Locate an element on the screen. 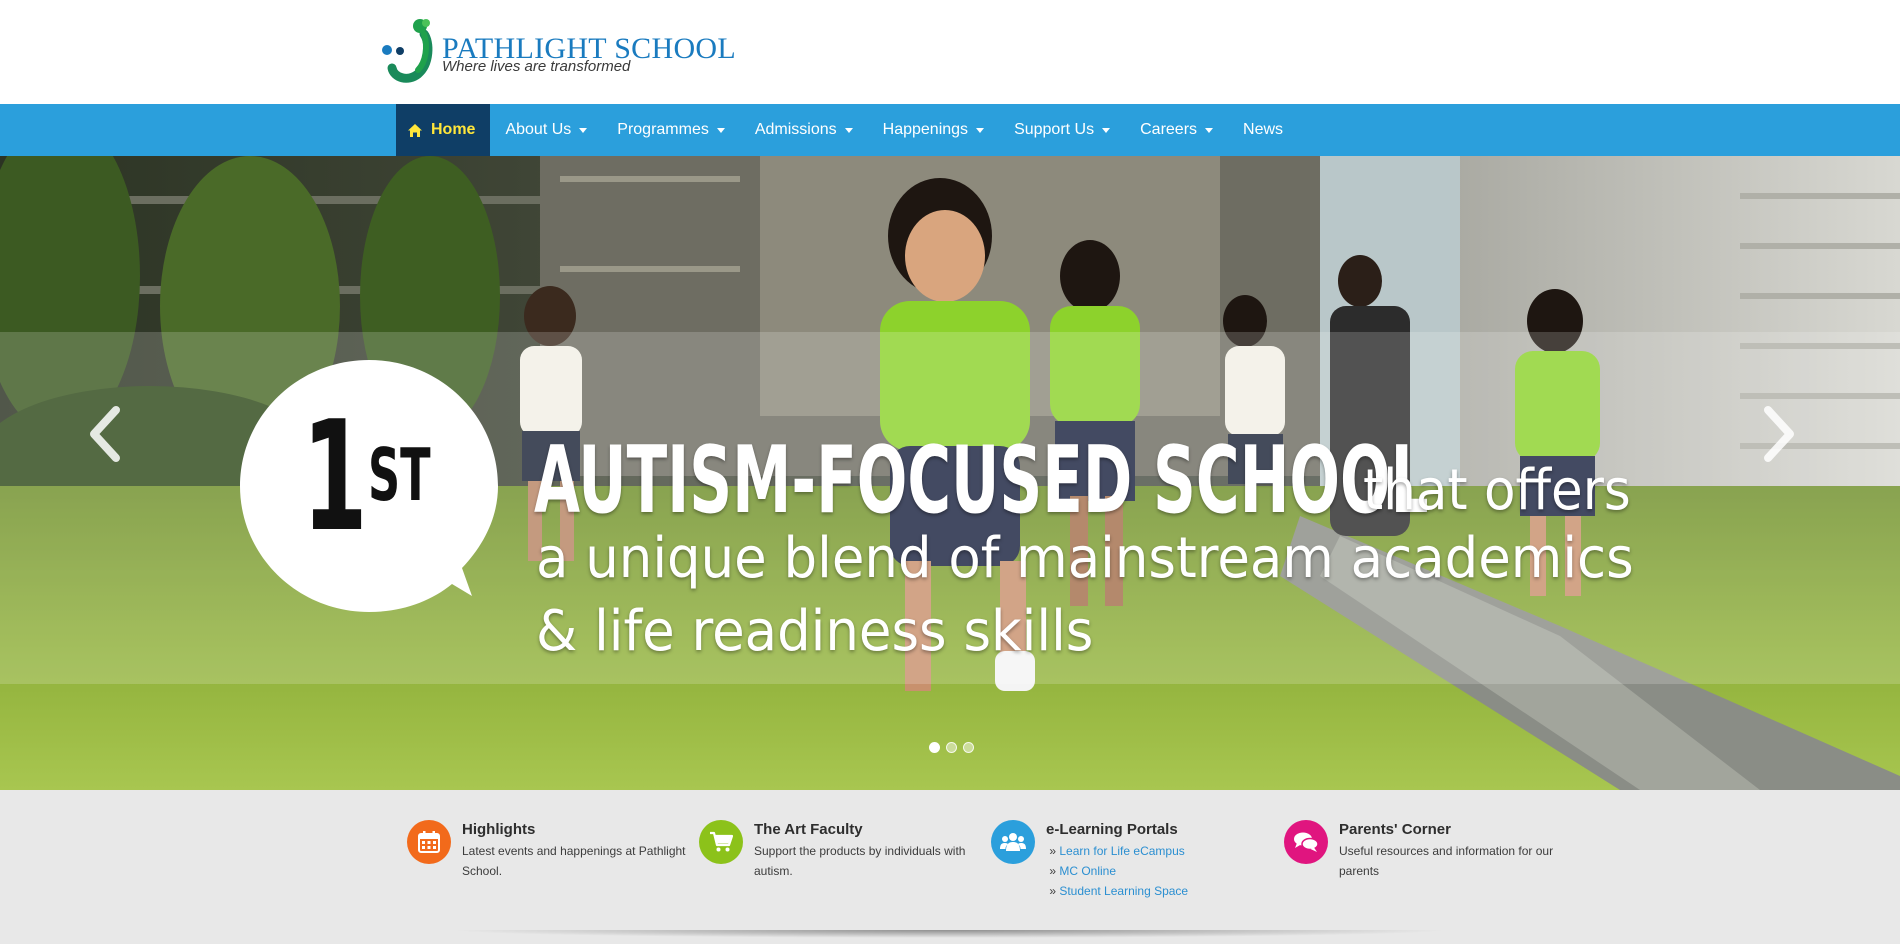 The image size is (1900, 944). nav-label-home: Home is located at coordinates (453, 129).